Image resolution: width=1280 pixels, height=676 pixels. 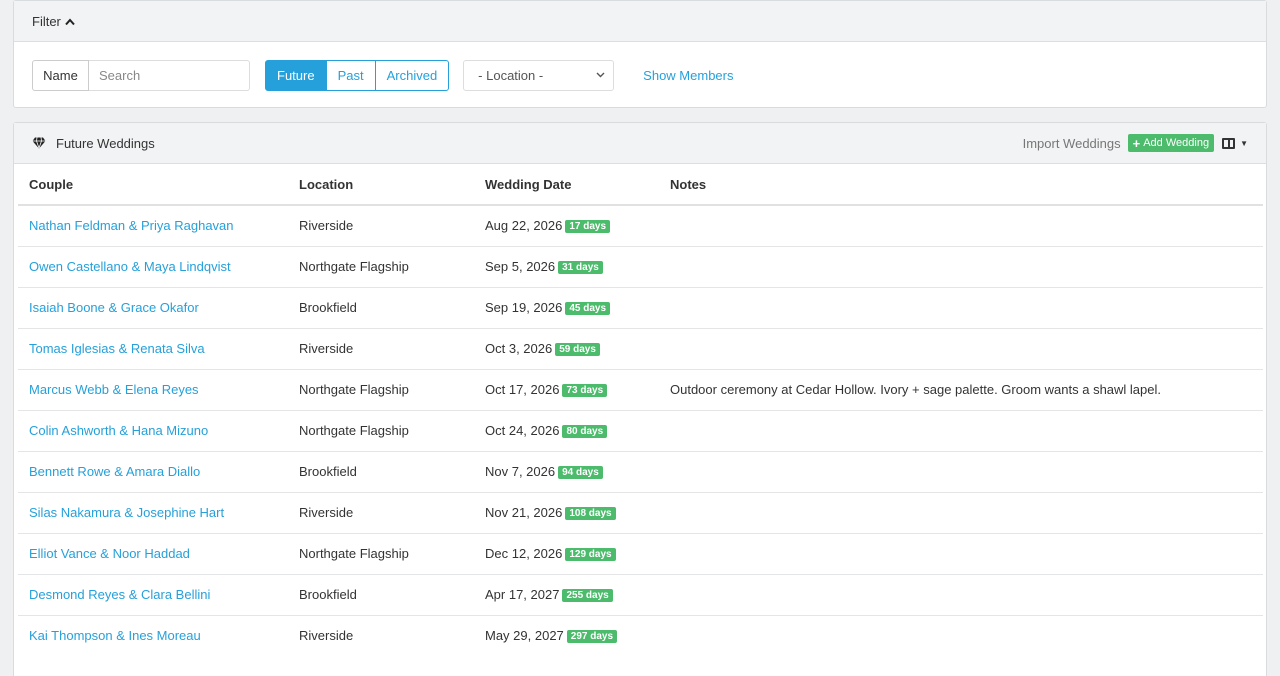 I want to click on add-wedding-button: + Add Wedding, so click(x=1171, y=143).